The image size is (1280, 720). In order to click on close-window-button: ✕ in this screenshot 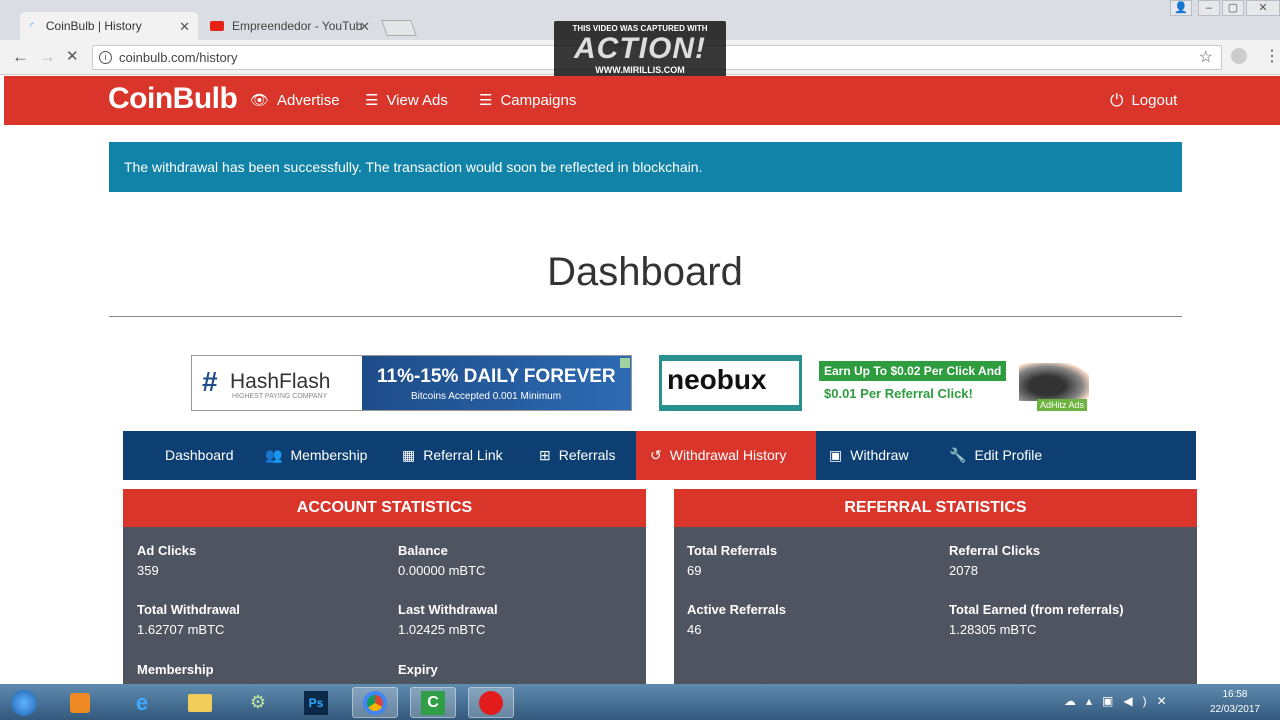, I will do `click(1263, 8)`.